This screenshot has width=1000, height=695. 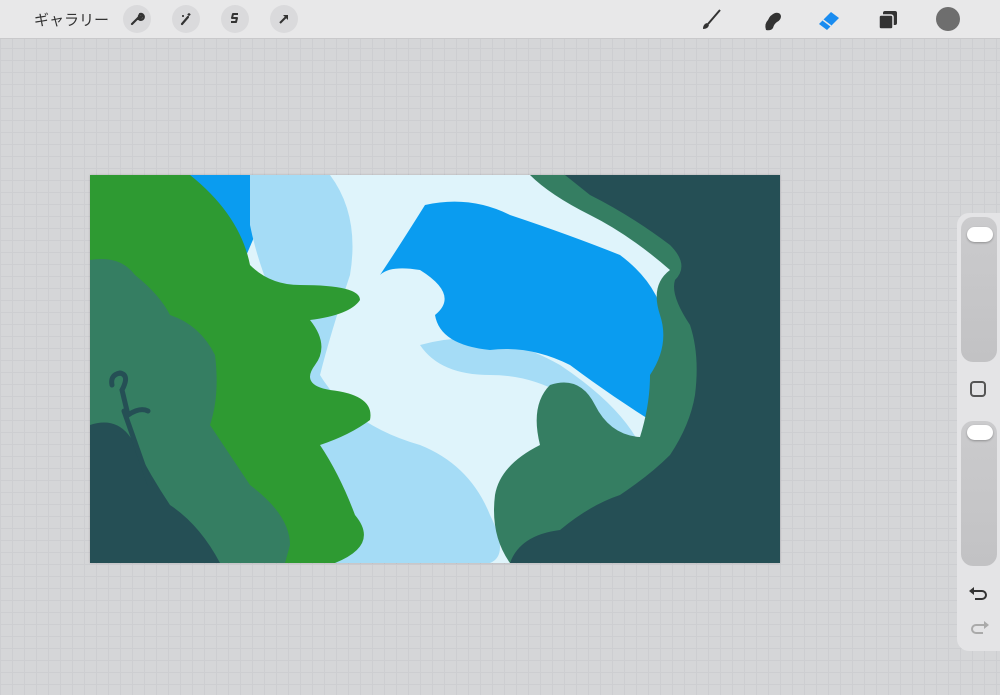 I want to click on eraser-icon, so click(x=829, y=20).